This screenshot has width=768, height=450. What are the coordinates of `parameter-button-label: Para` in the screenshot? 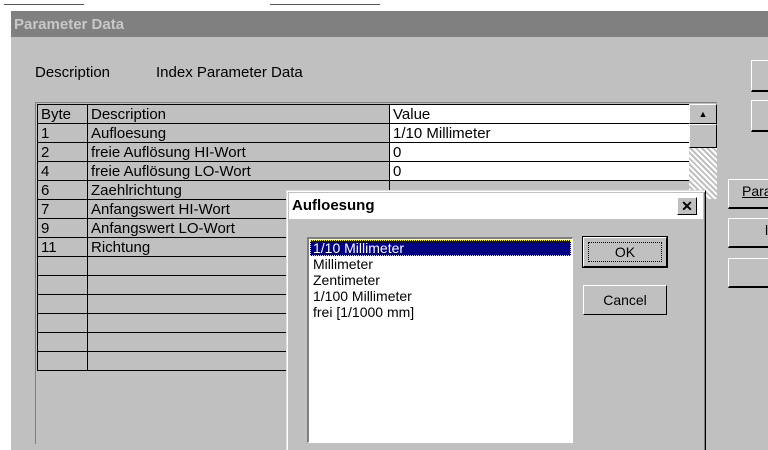 It's located at (755, 191).